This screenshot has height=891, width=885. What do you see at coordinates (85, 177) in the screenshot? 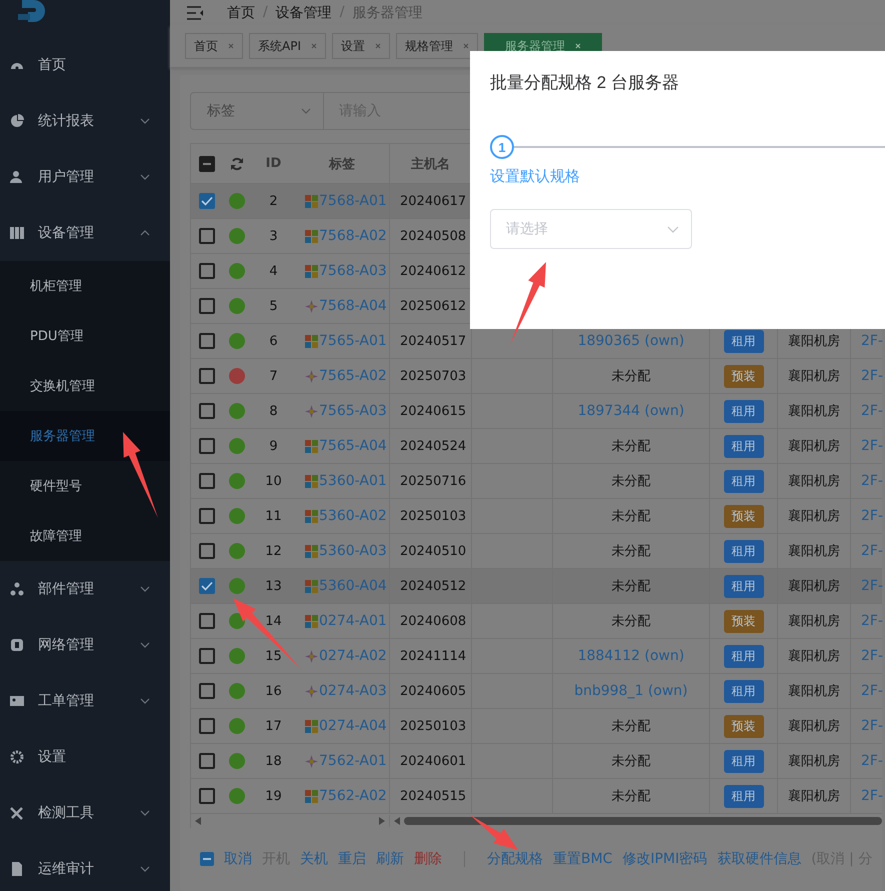
I see `sidebar-item: 用户管理` at bounding box center [85, 177].